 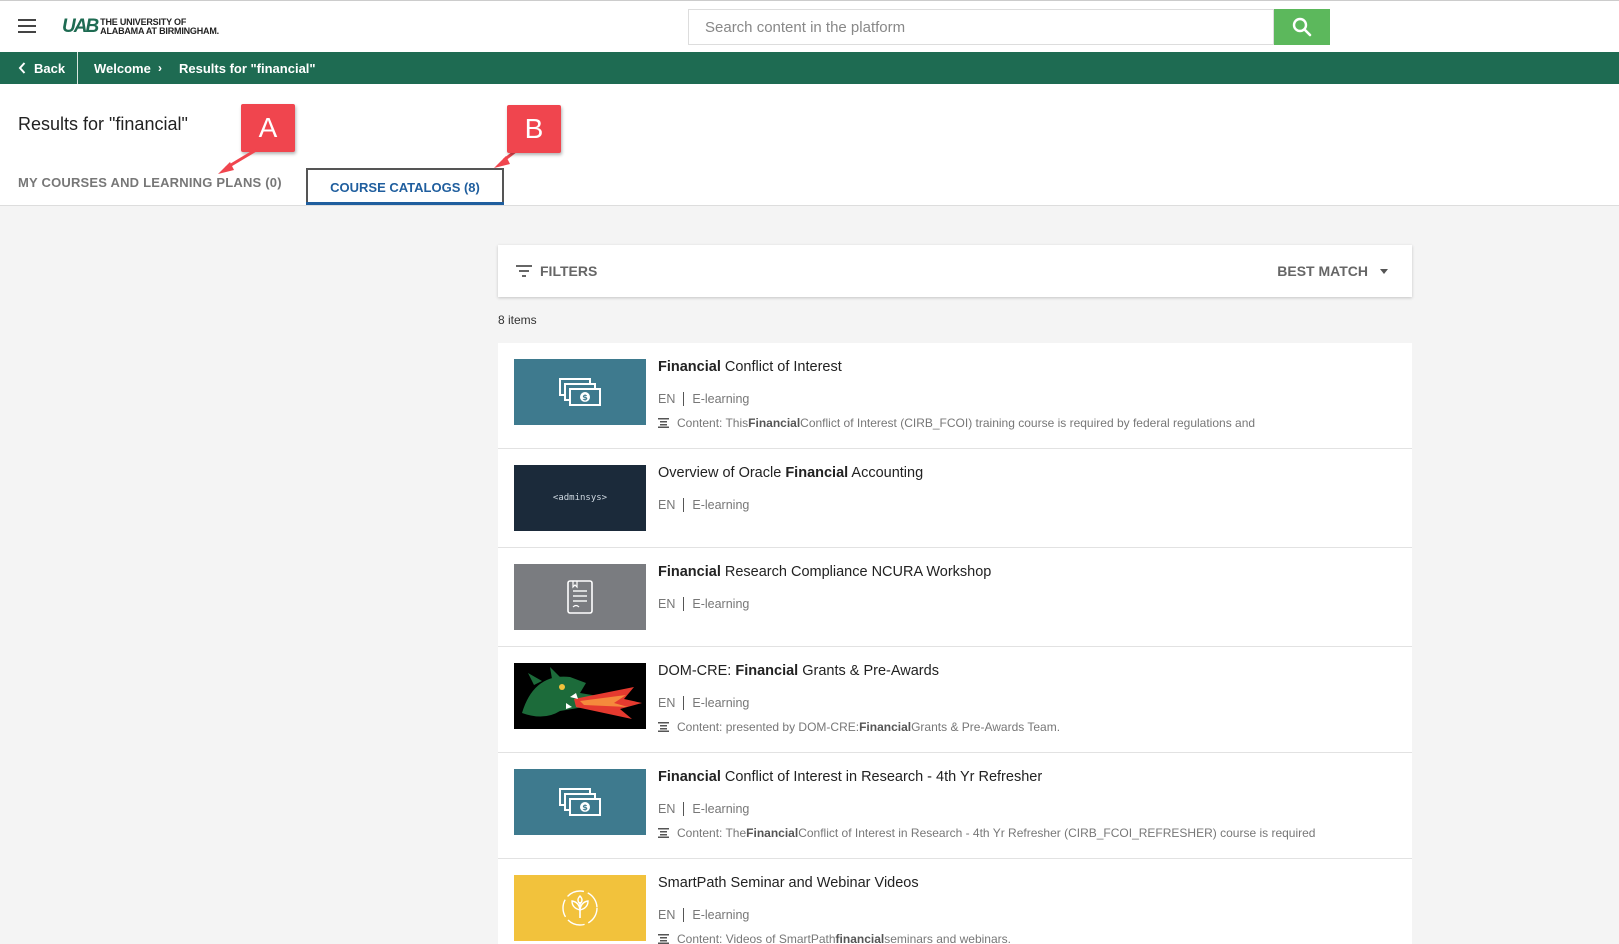 What do you see at coordinates (524, 271) in the screenshot?
I see `filter-icon` at bounding box center [524, 271].